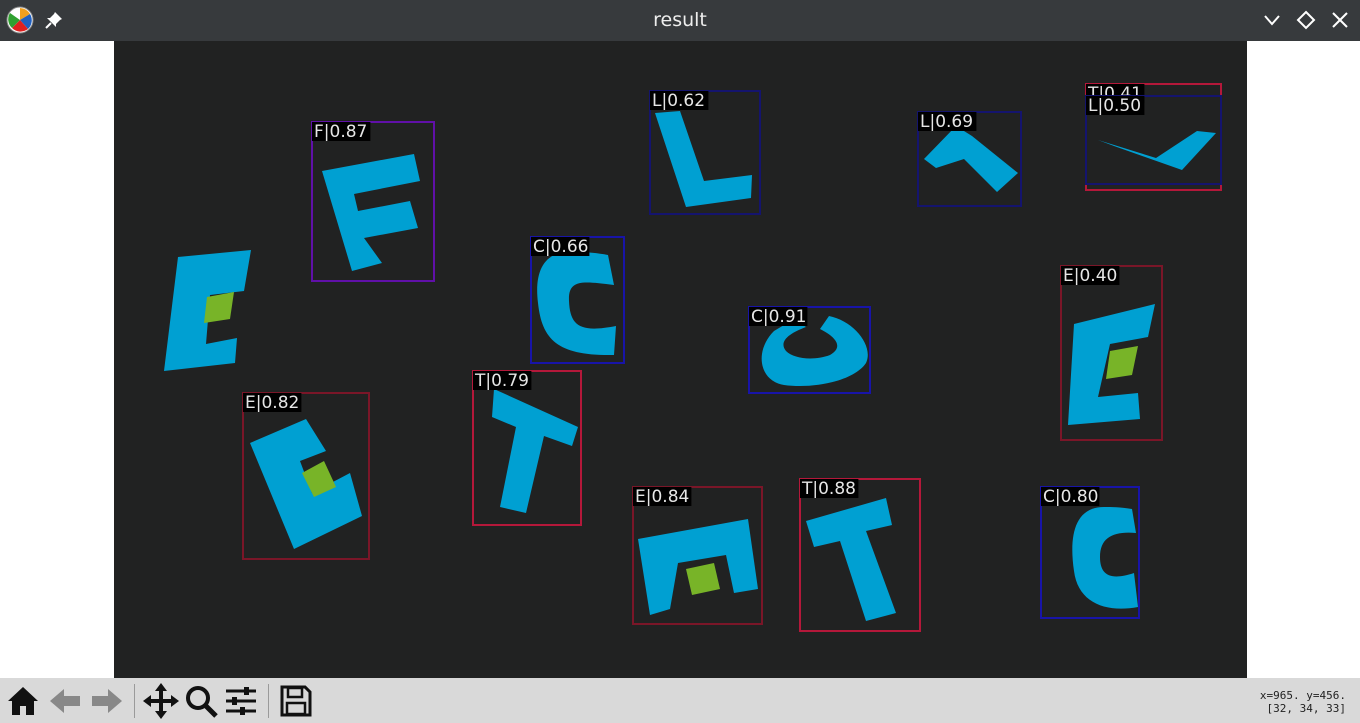 This screenshot has height=723, width=1360. I want to click on letter-v-shape, so click(1157, 150).